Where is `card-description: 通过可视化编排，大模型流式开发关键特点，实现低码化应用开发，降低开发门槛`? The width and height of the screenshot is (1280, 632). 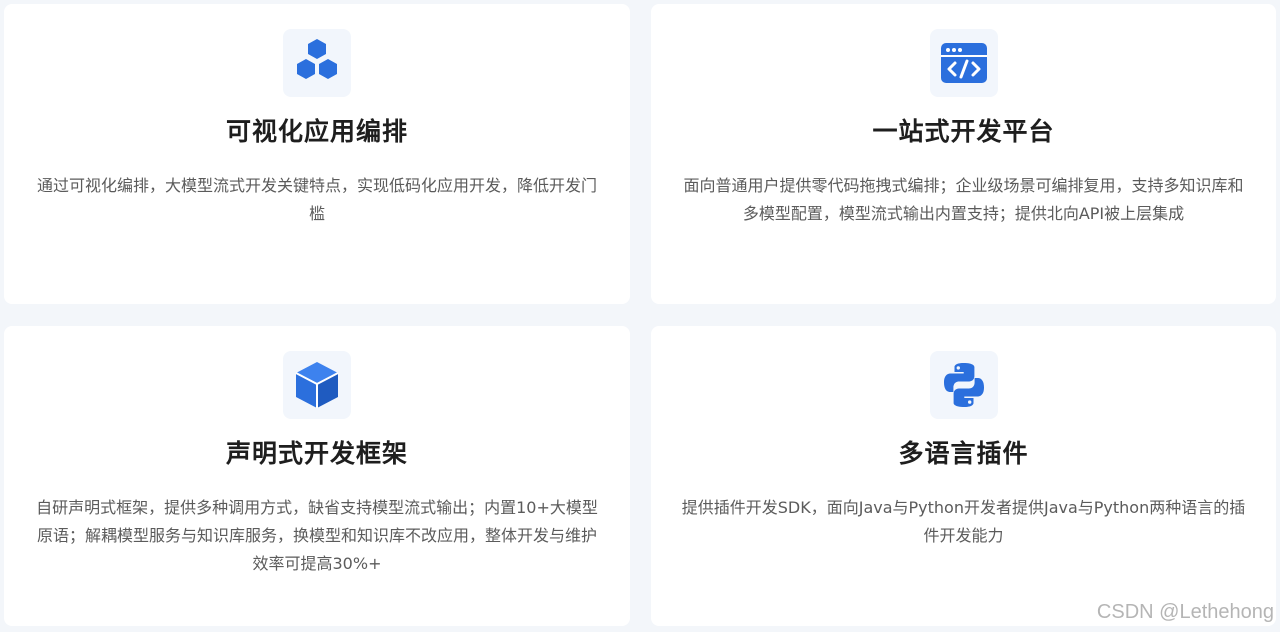
card-description: 通过可视化编排，大模型流式开发关键特点，实现低码化应用开发，降低开发门槛 is located at coordinates (316, 199).